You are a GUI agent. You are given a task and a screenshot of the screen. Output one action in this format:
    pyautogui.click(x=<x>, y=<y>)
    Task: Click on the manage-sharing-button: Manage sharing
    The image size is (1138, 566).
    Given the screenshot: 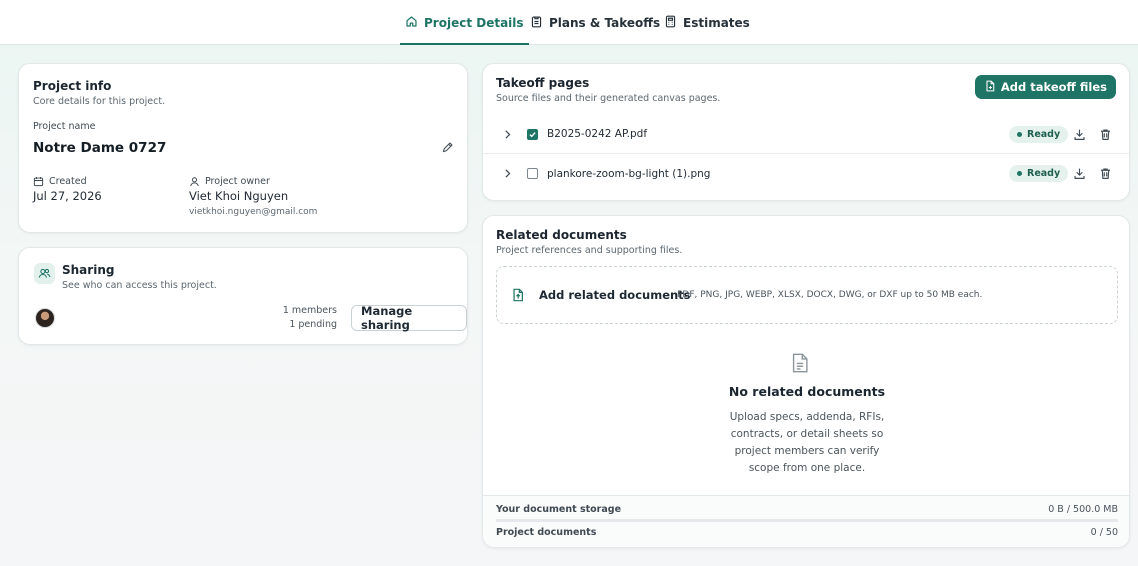 What is the action you would take?
    pyautogui.click(x=409, y=318)
    